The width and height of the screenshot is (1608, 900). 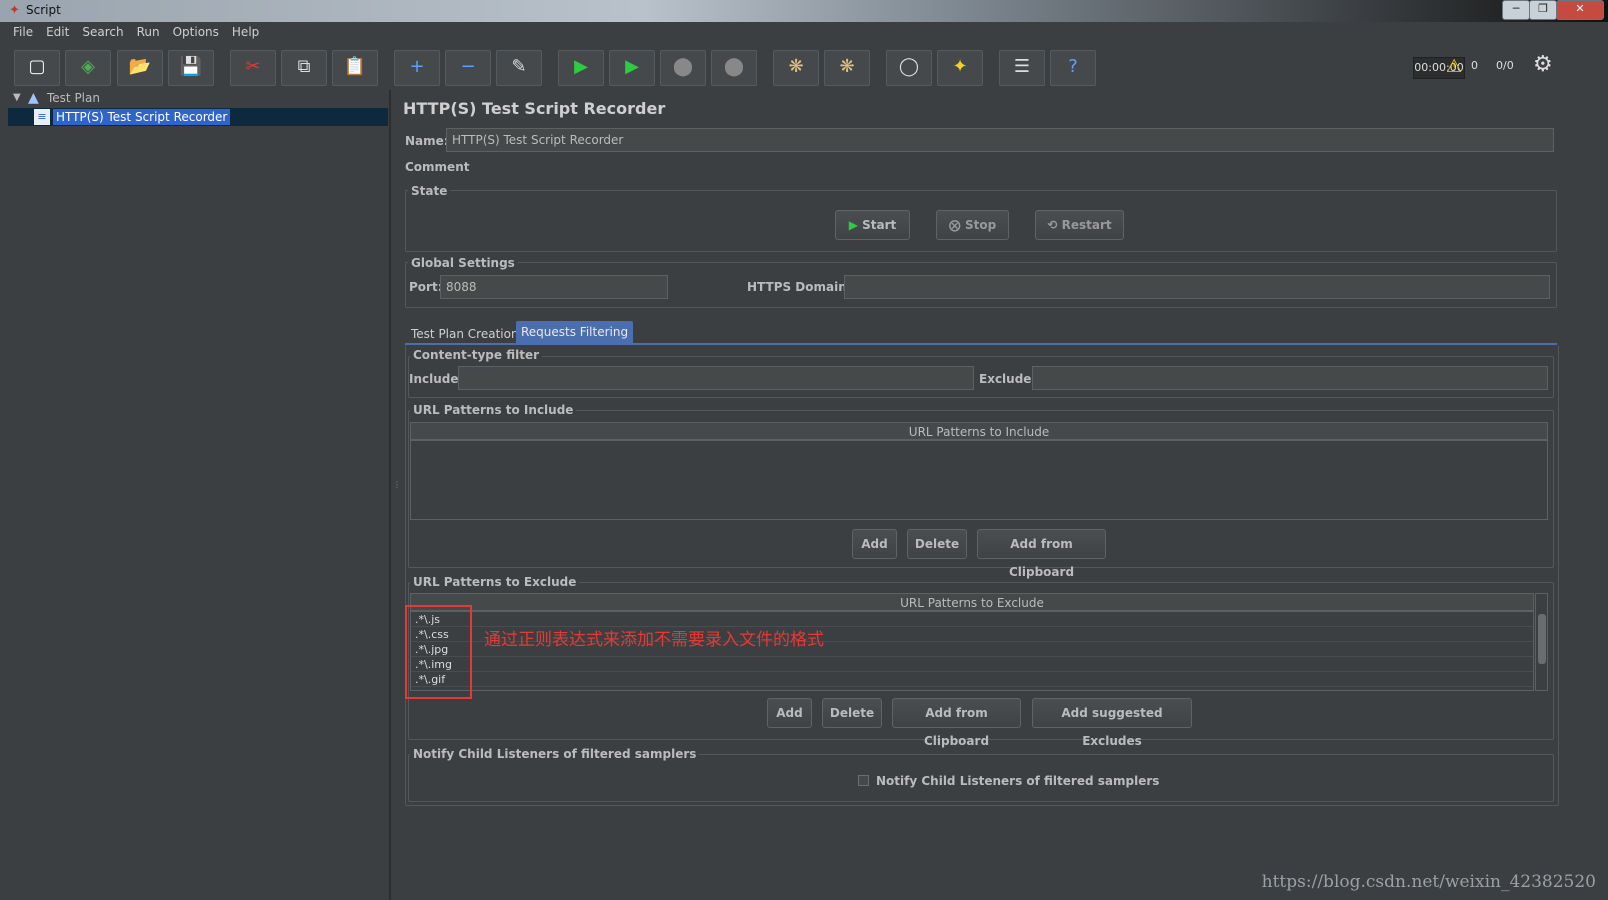 What do you see at coordinates (1112, 723) in the screenshot?
I see `add-suggested-excludes-button: Add suggested Excludes` at bounding box center [1112, 723].